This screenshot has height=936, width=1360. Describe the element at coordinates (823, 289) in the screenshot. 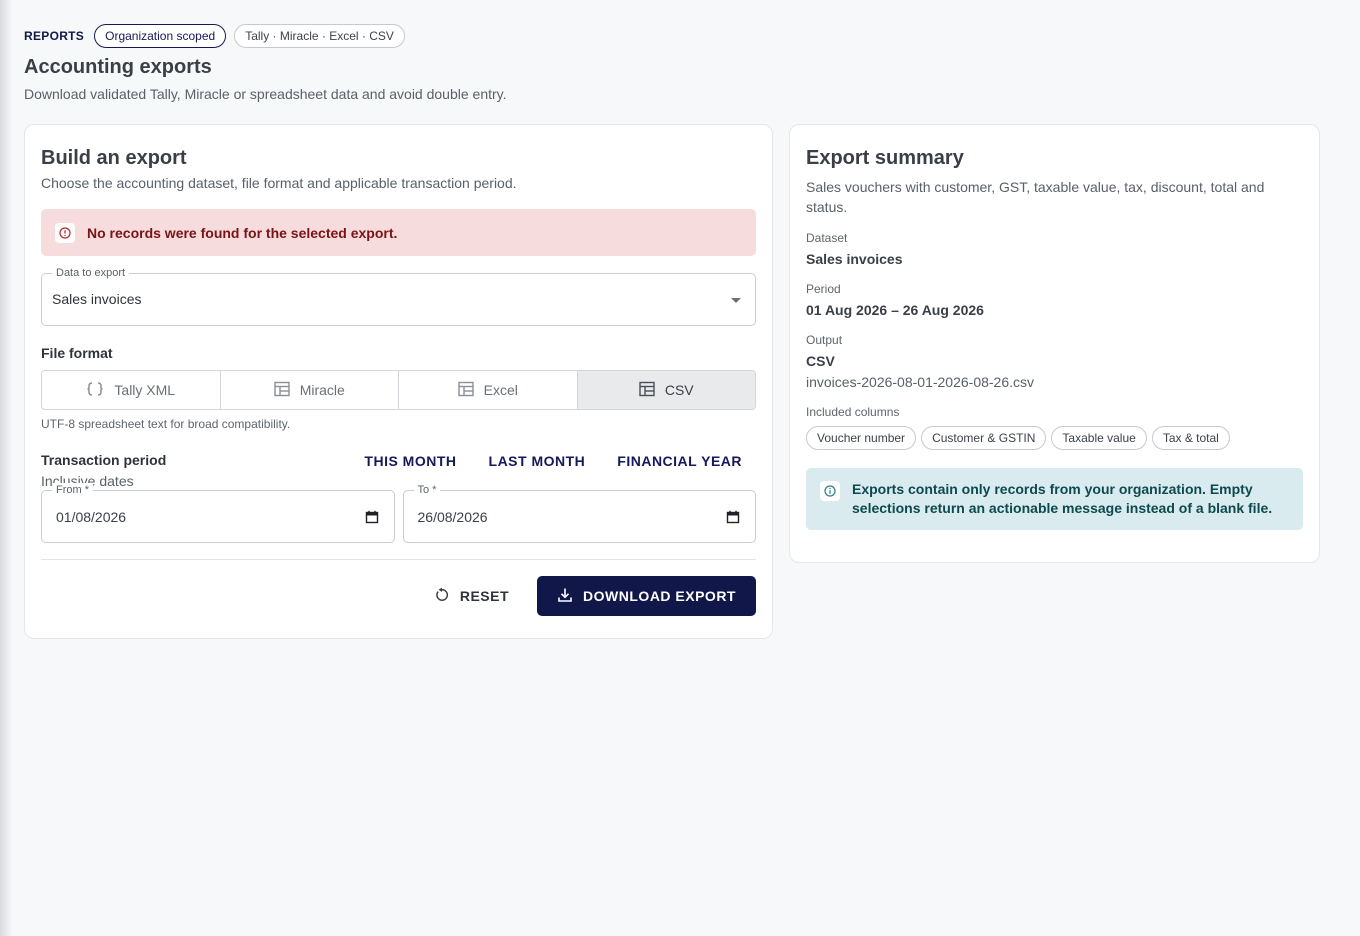

I see `period-label: Period` at that location.